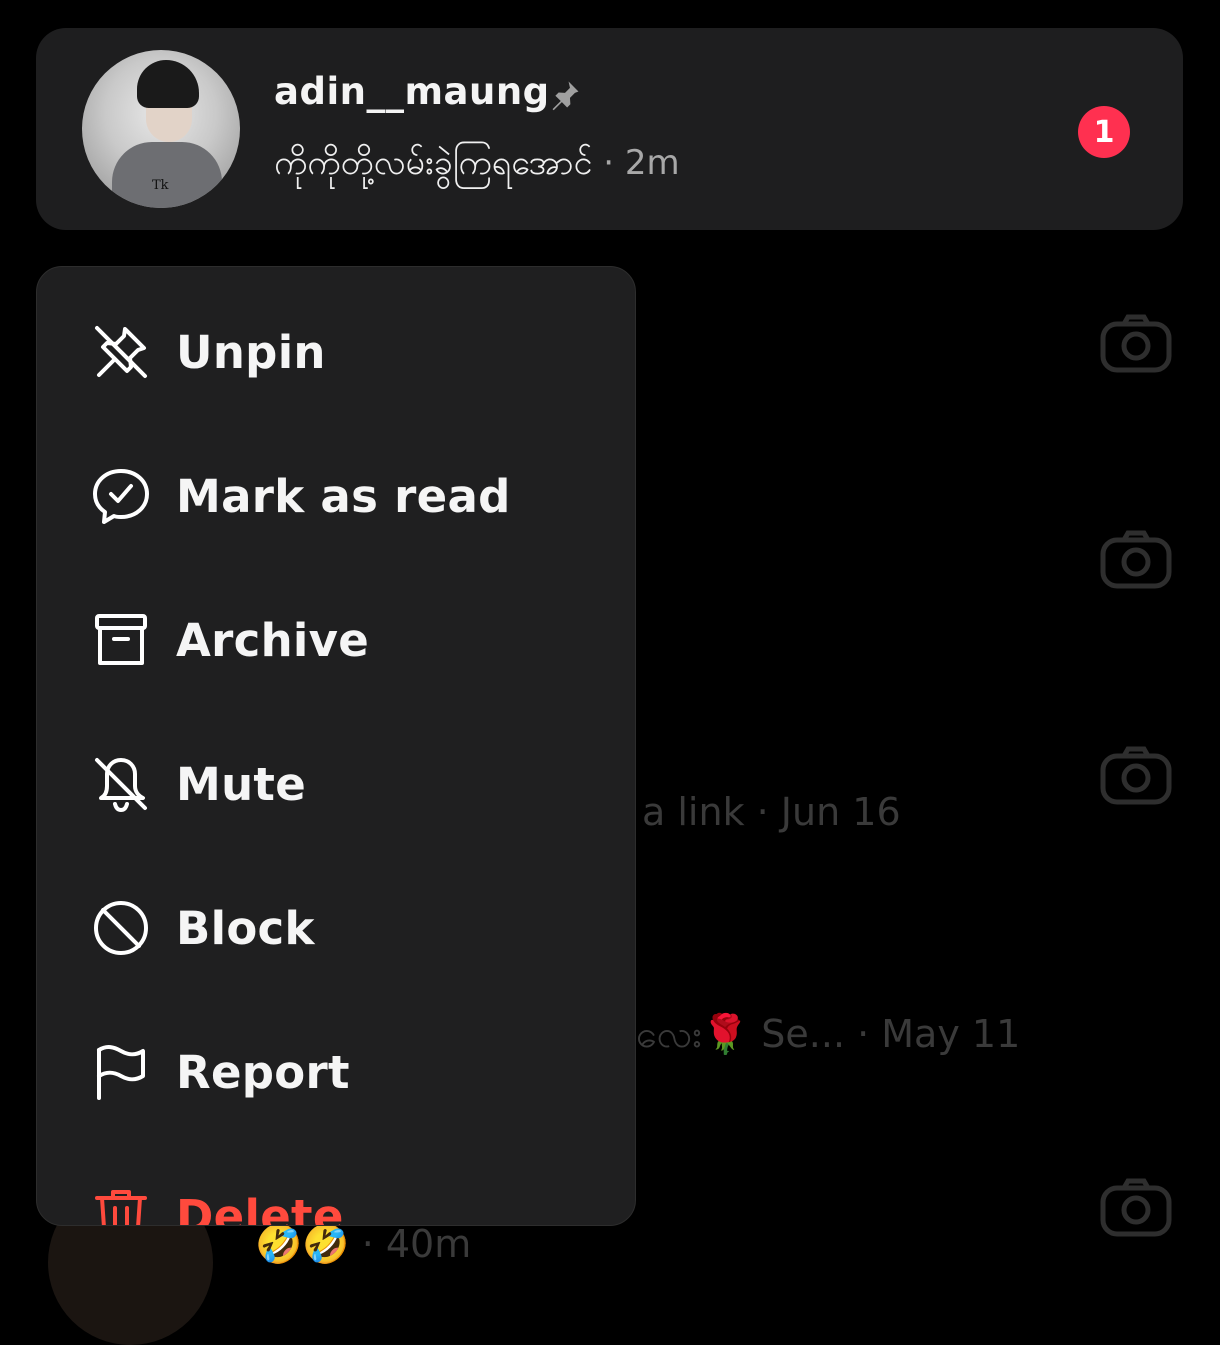  I want to click on menu-item-mute: Mute, so click(336, 784).